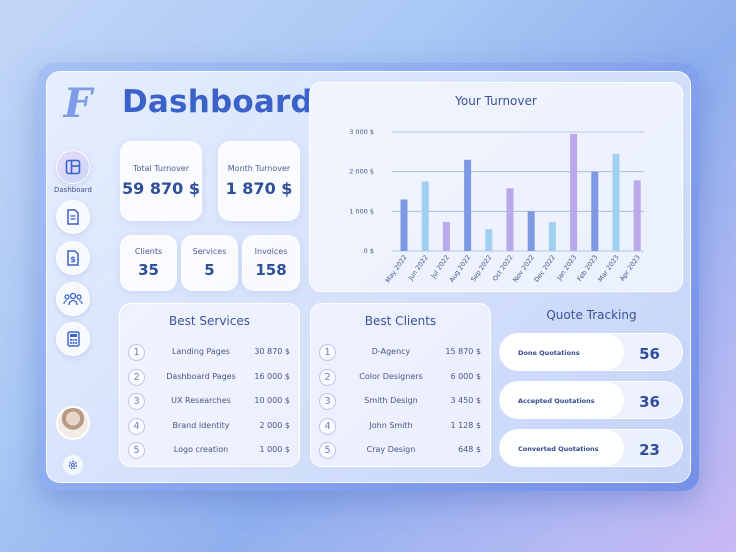 The image size is (736, 552). Describe the element at coordinates (272, 400) in the screenshot. I see `list-item-value: 10 000 $` at that location.